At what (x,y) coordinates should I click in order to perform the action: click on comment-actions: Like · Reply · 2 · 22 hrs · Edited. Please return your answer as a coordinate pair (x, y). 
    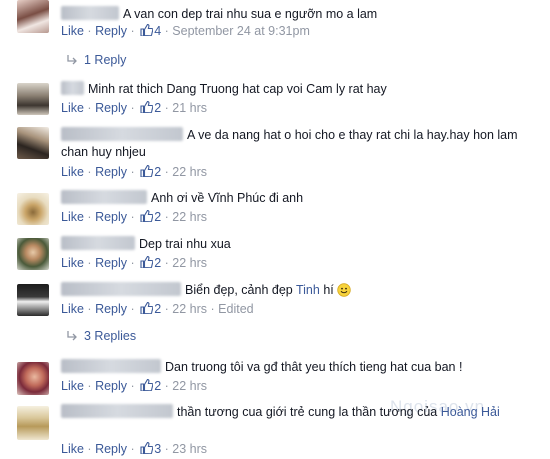
    Looking at the image, I should click on (157, 309).